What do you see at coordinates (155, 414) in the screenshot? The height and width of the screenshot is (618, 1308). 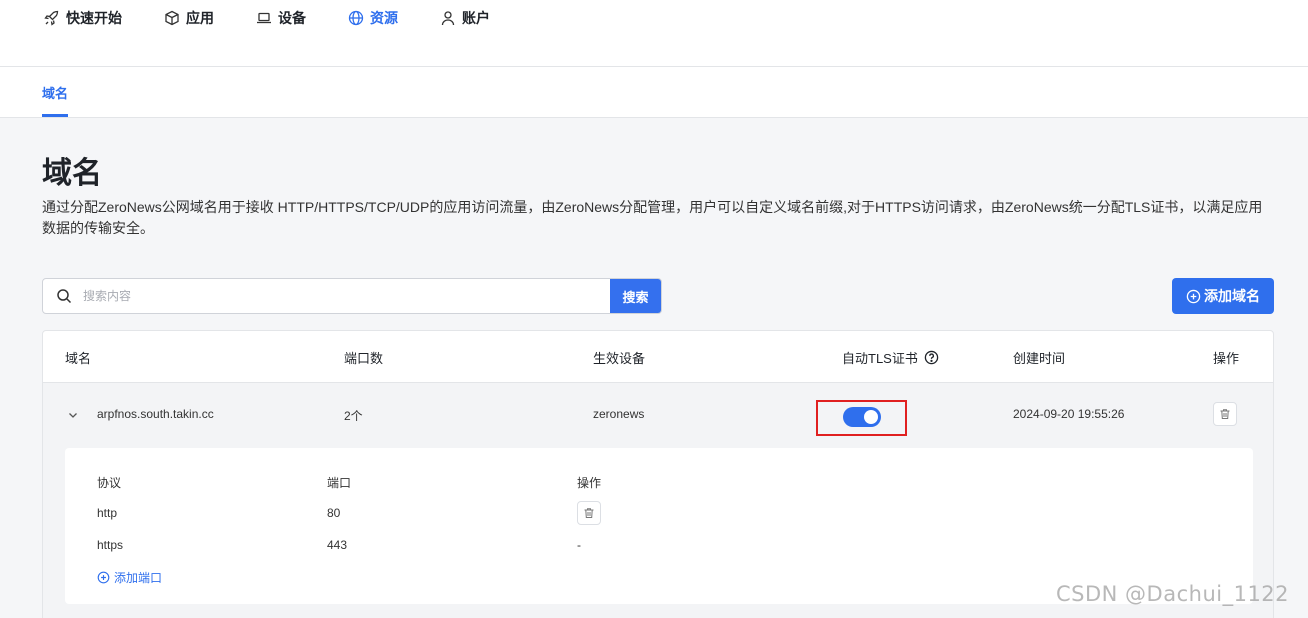 I see `domain-cell: arpfnos.south.takin.cc` at bounding box center [155, 414].